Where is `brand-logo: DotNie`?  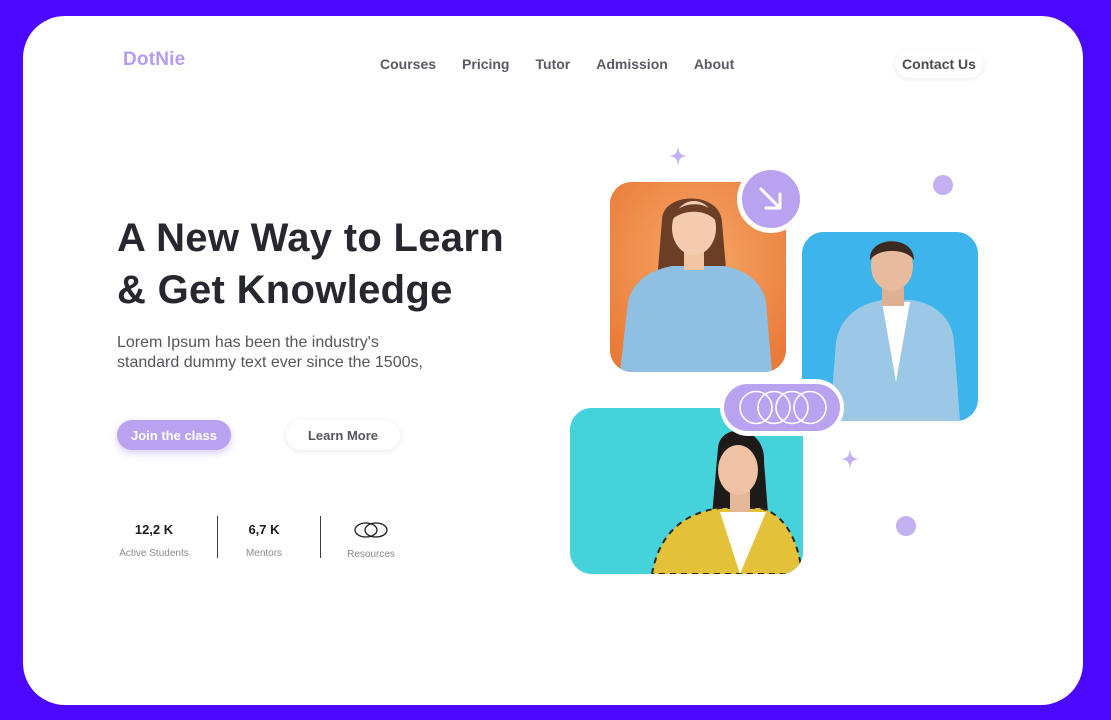
brand-logo: DotNie is located at coordinates (154, 60).